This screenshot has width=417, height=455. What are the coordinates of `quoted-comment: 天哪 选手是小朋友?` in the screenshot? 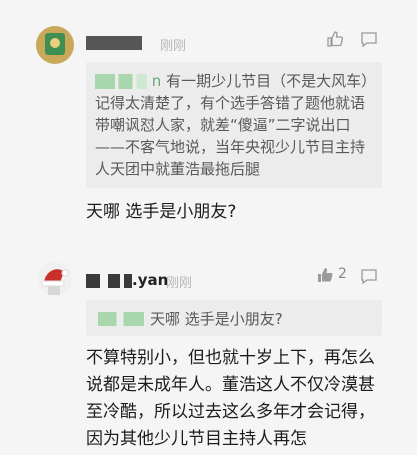 It's located at (234, 318).